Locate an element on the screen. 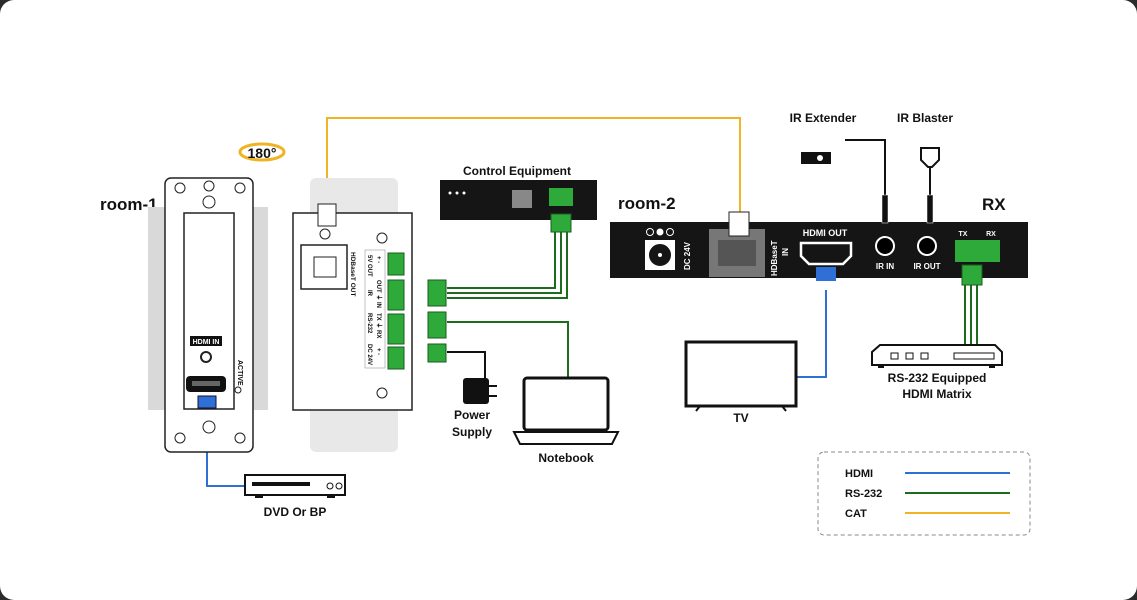 Image resolution: width=1137 pixels, height=600 pixels. rx-pin-label: RX is located at coordinates (991, 234).